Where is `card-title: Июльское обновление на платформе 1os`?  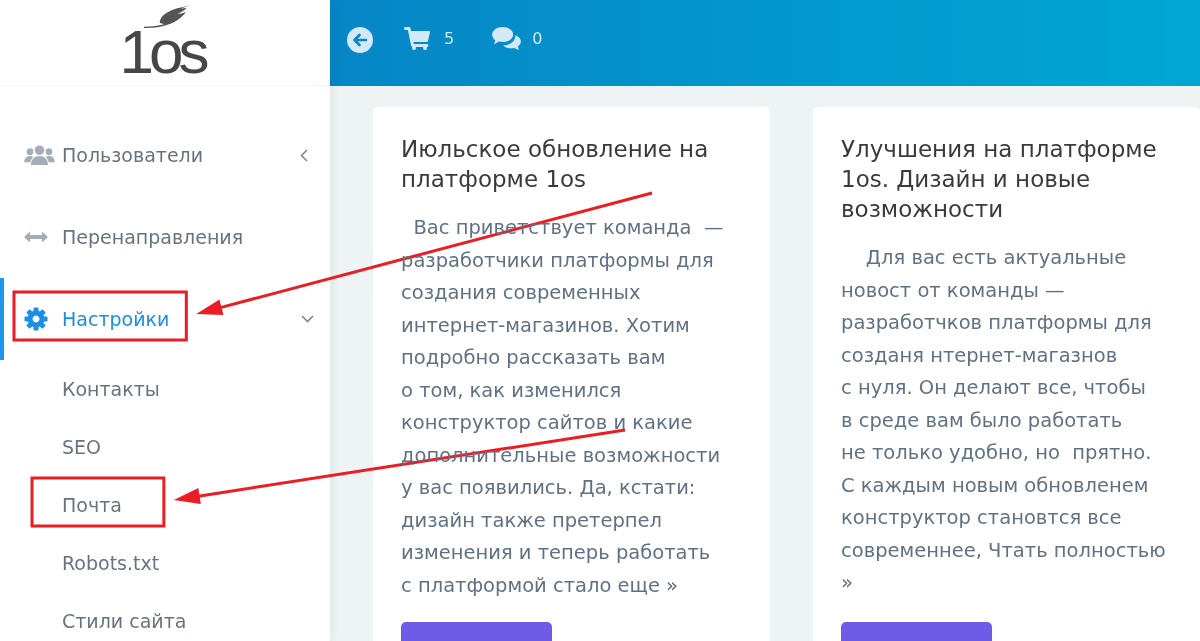 card-title: Июльское обновление на платформе 1os is located at coordinates (555, 164).